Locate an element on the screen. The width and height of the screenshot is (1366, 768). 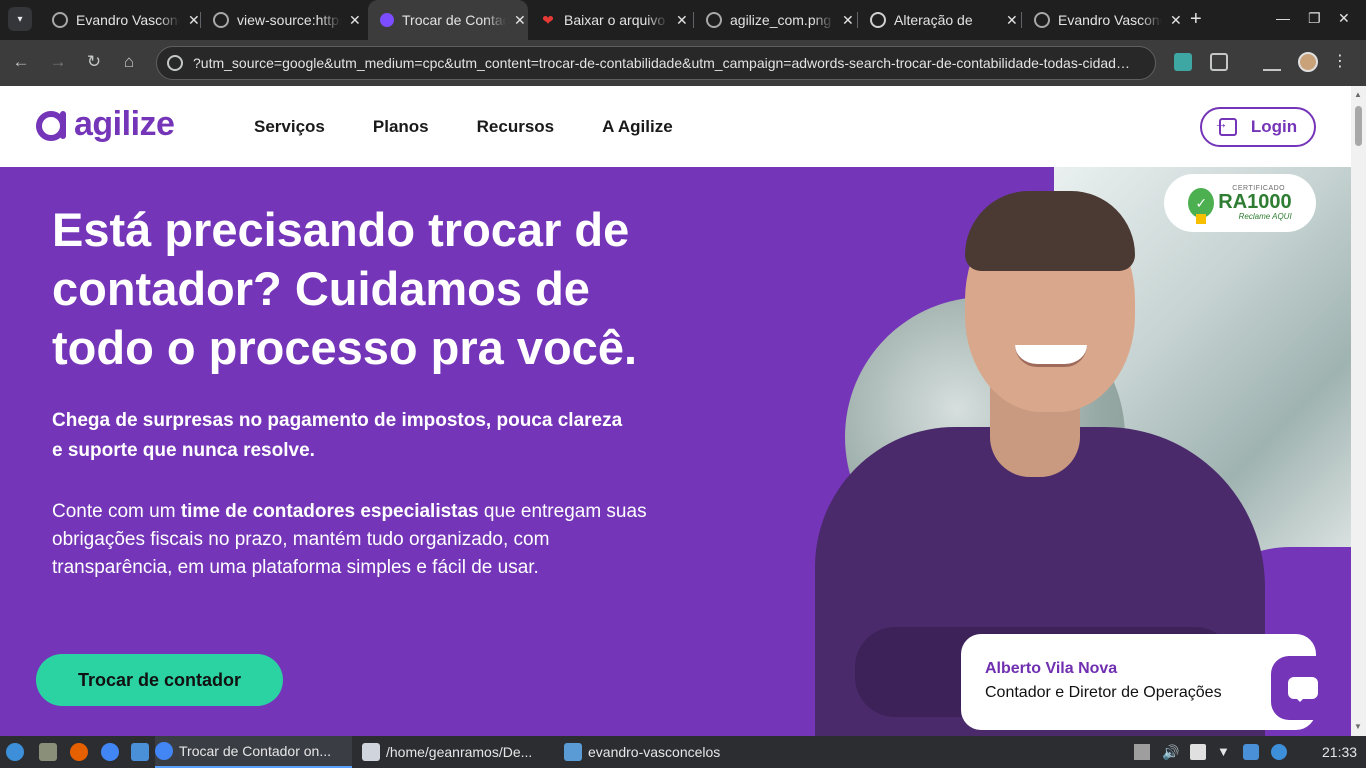
tab-4-label: Baixar o arquivo is located at coordinates (615, 20).